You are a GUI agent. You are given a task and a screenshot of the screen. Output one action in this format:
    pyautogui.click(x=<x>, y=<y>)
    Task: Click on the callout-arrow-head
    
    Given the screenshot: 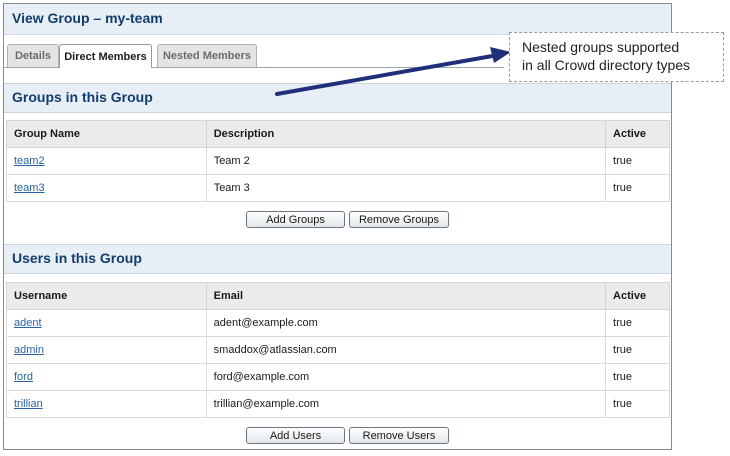 What is the action you would take?
    pyautogui.click(x=500, y=55)
    